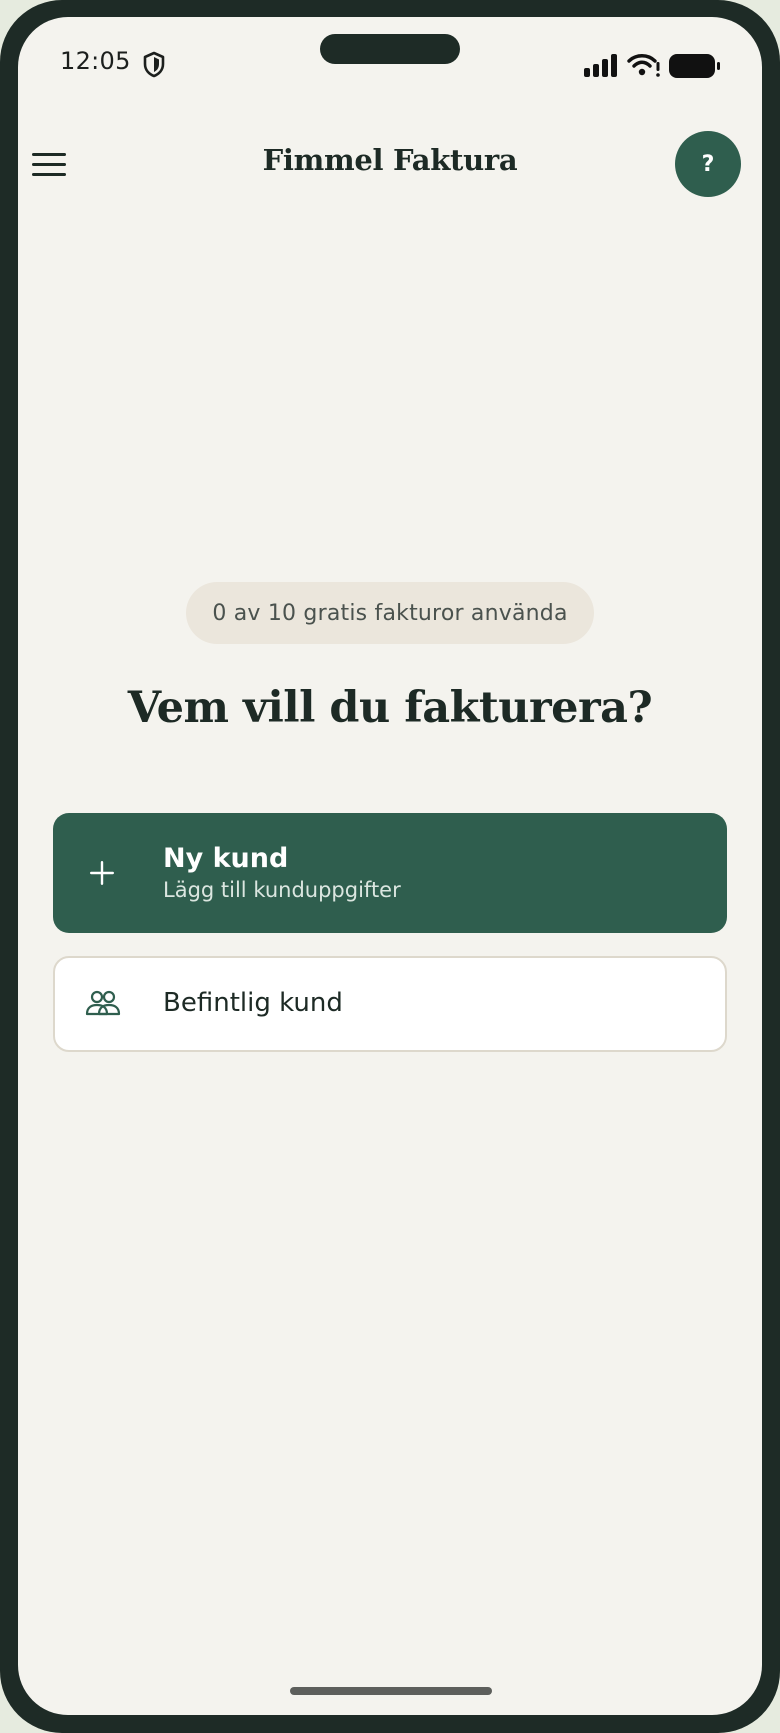  What do you see at coordinates (390, 708) in the screenshot?
I see `page-heading: Vem vill du fakturera?` at bounding box center [390, 708].